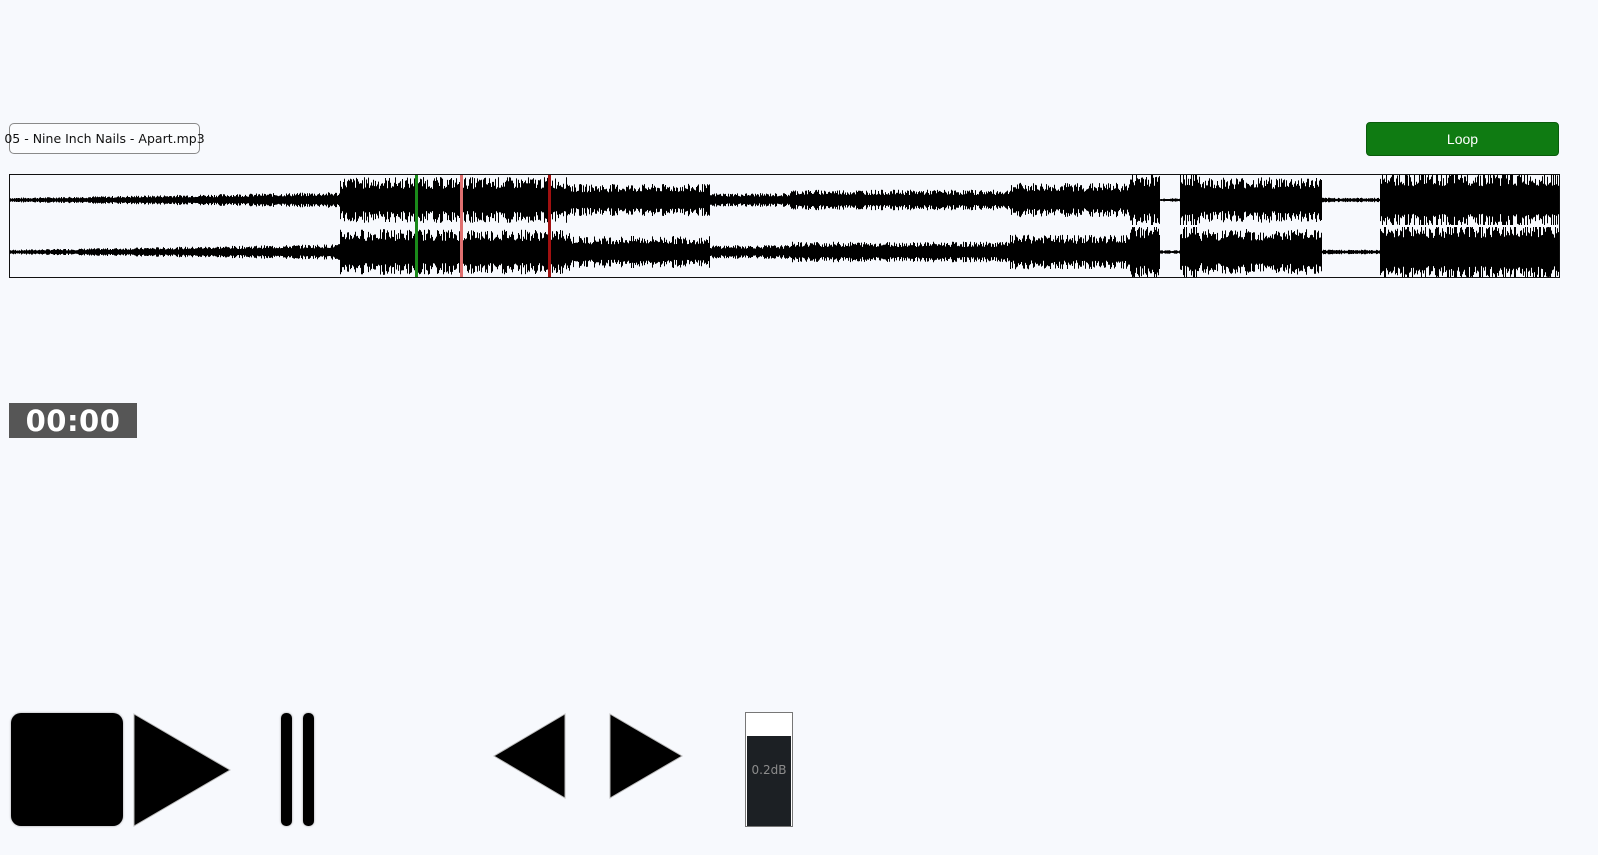 This screenshot has width=1598, height=855. I want to click on waveform-canvas, so click(784, 226).